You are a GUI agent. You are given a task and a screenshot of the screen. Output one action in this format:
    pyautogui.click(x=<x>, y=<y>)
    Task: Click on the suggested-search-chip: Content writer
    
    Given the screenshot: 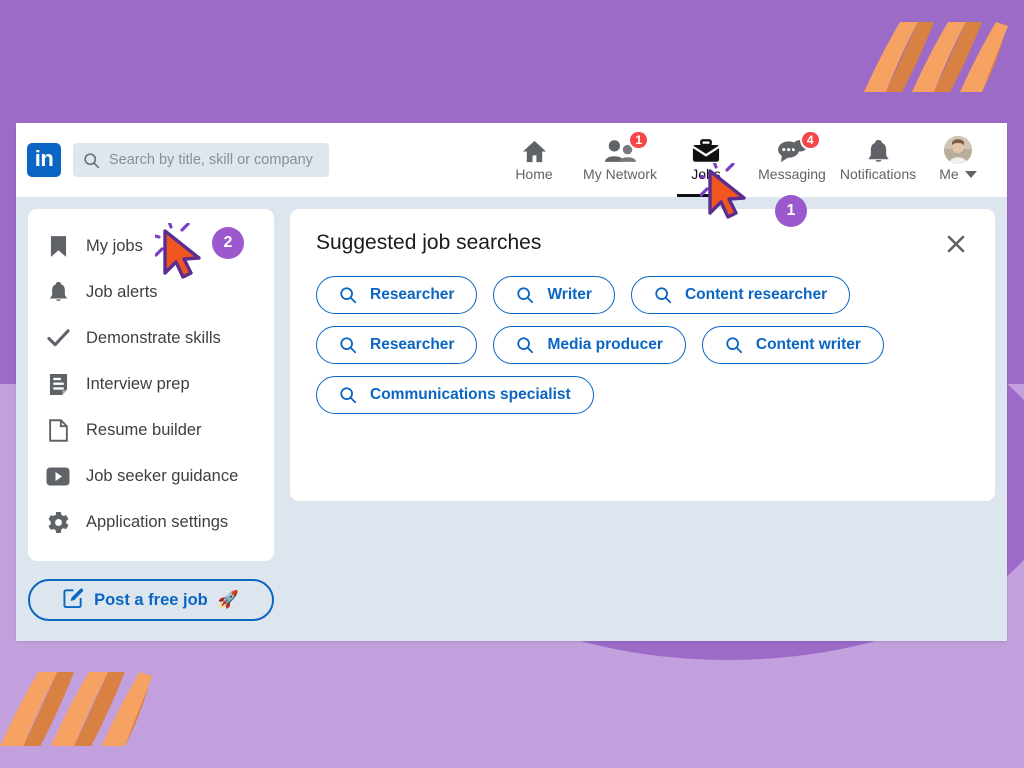 What is the action you would take?
    pyautogui.click(x=792, y=345)
    